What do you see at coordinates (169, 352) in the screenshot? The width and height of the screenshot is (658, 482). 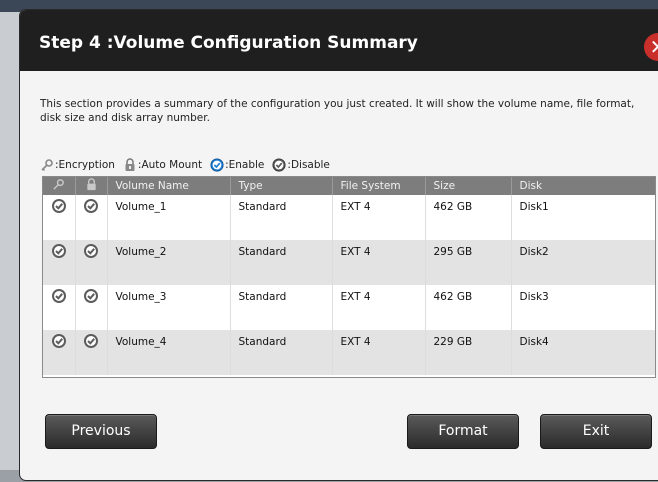 I see `volume-name-cell: Volume_4` at bounding box center [169, 352].